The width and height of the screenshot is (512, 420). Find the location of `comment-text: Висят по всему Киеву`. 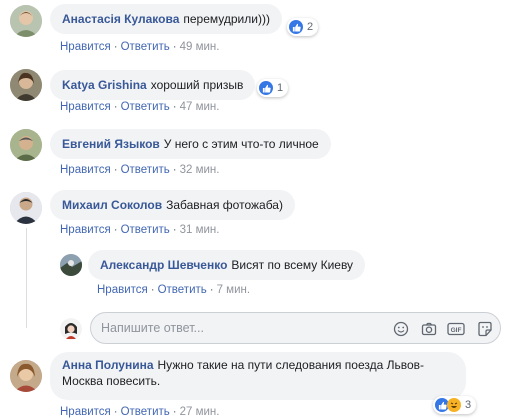

comment-text: Висят по всему Киеву is located at coordinates (292, 265).